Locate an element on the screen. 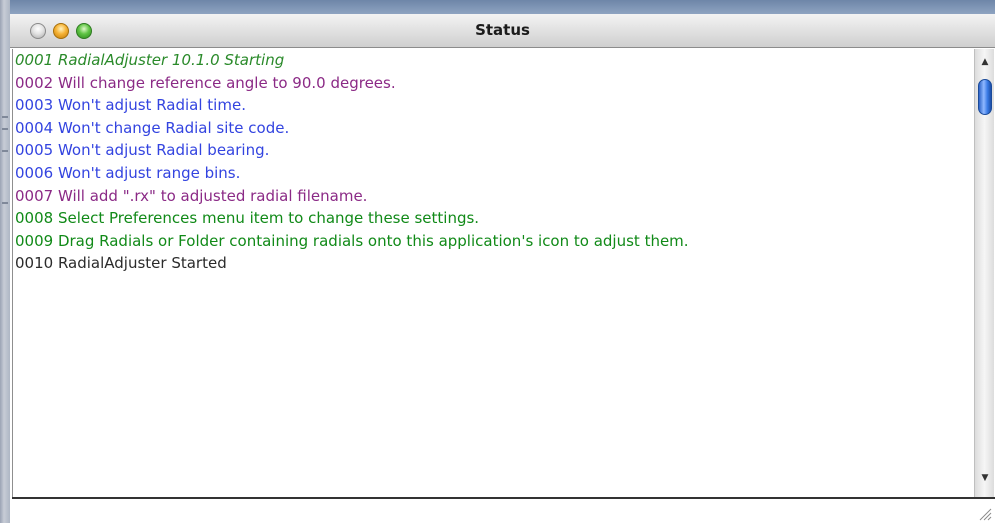  window-left-edge is located at coordinates (5, 261).